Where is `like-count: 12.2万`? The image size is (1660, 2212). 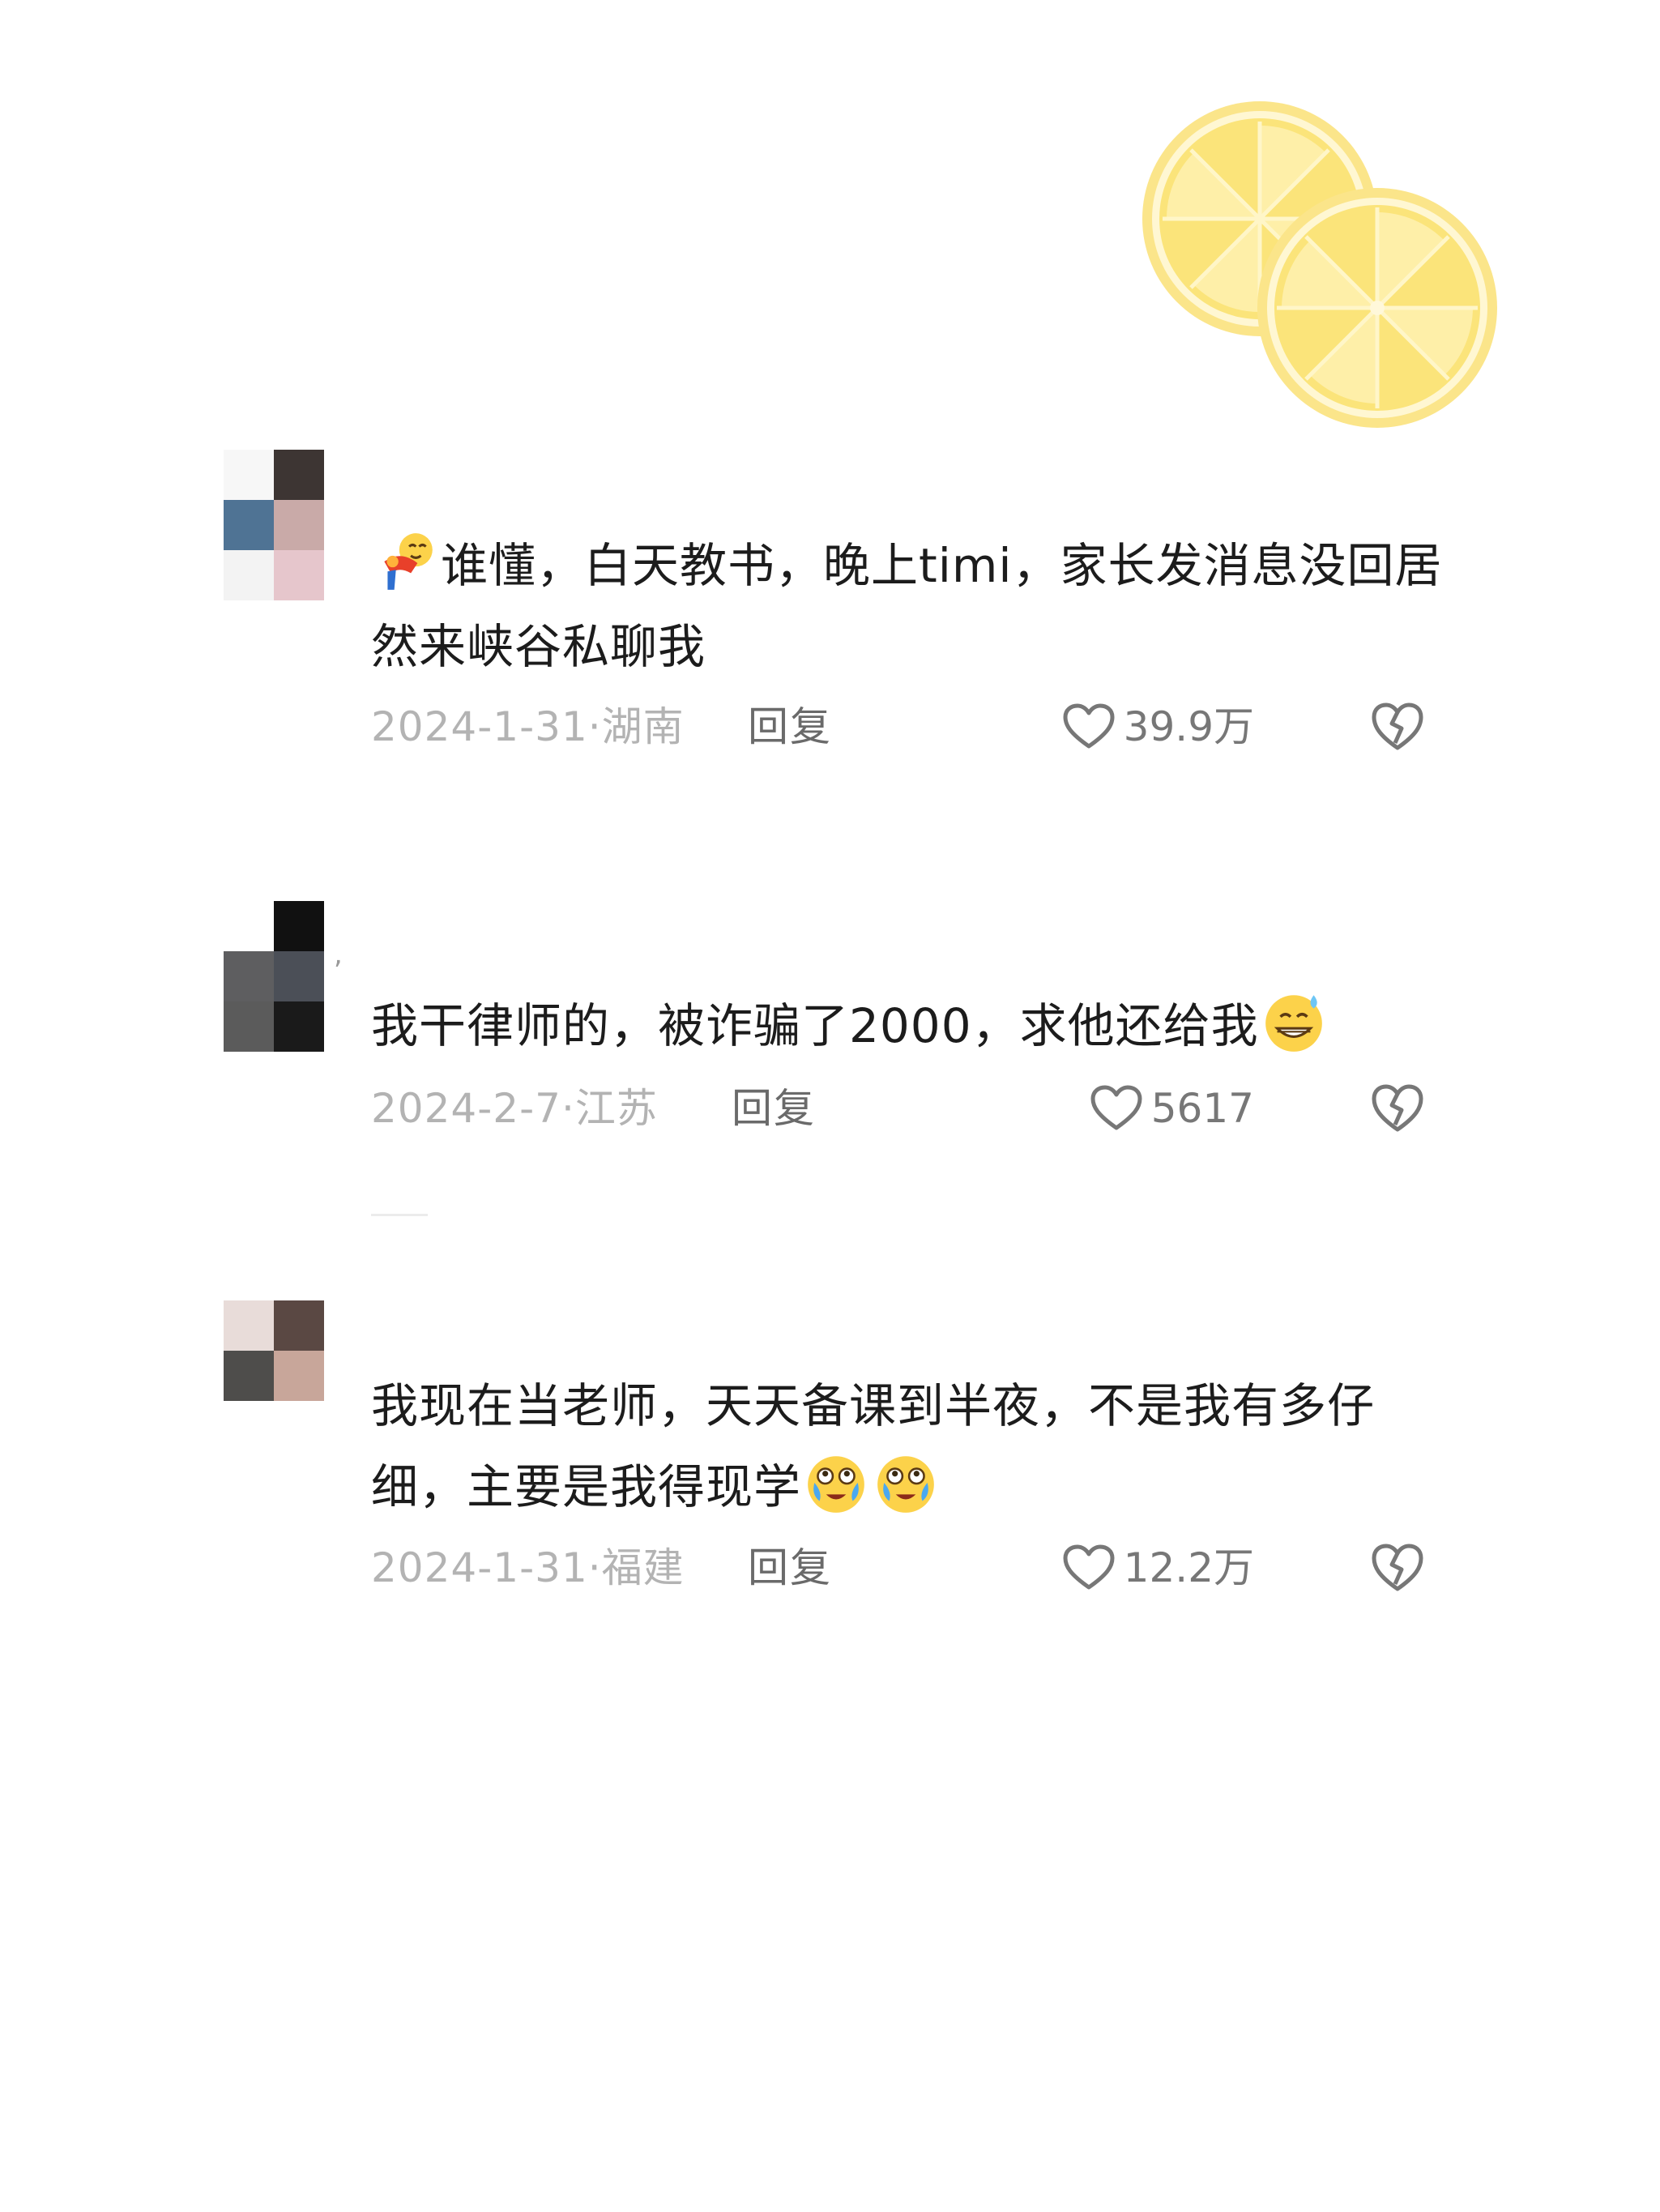 like-count: 12.2万 is located at coordinates (1189, 1567).